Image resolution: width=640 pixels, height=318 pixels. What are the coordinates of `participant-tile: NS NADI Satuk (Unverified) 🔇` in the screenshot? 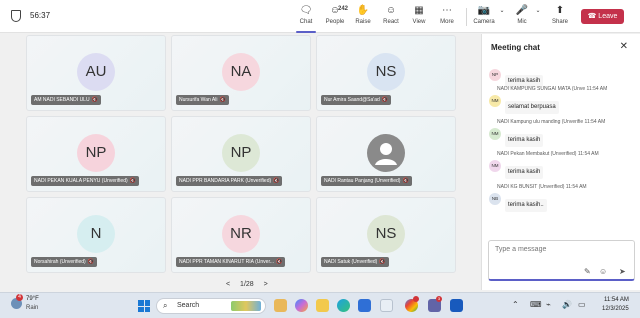 It's located at (386, 235).